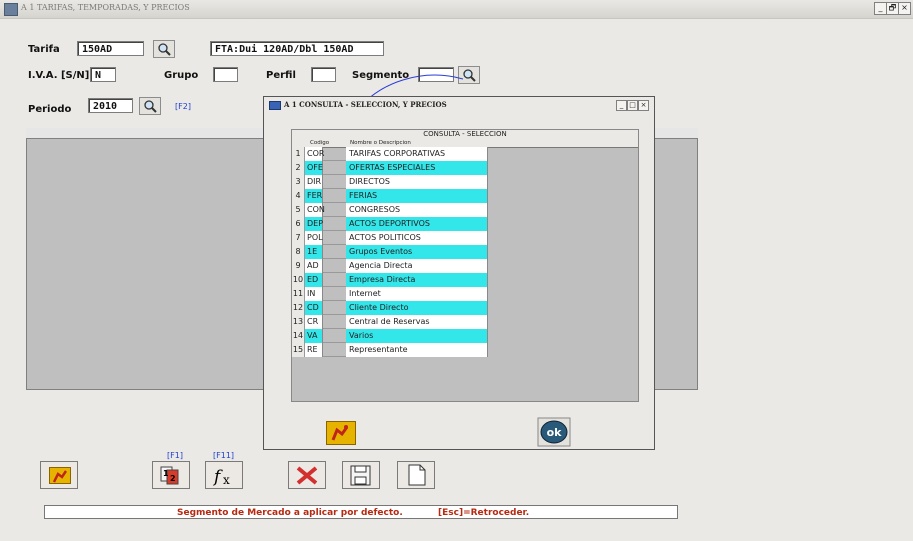  What do you see at coordinates (105, 7) in the screenshot?
I see `window-title: A 1 TARIFAS, TEMPORADAS, Y PRECIOS` at bounding box center [105, 7].